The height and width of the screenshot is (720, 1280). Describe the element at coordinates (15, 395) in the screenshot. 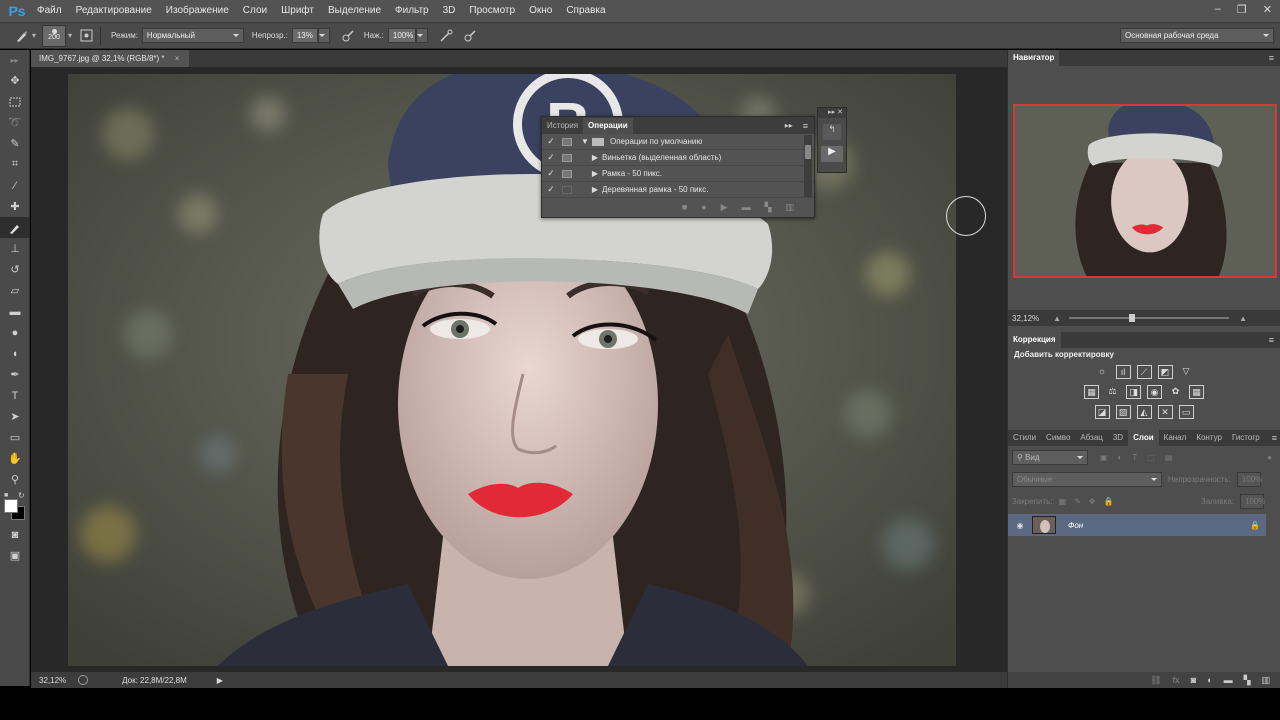

I see `type-tool-icon: T` at that location.